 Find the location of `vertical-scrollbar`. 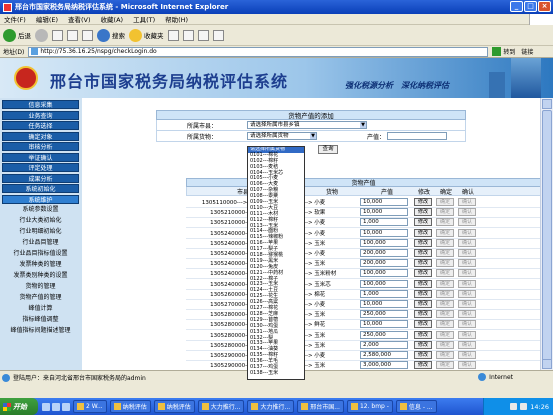

vertical-scrollbar is located at coordinates (546, 234).